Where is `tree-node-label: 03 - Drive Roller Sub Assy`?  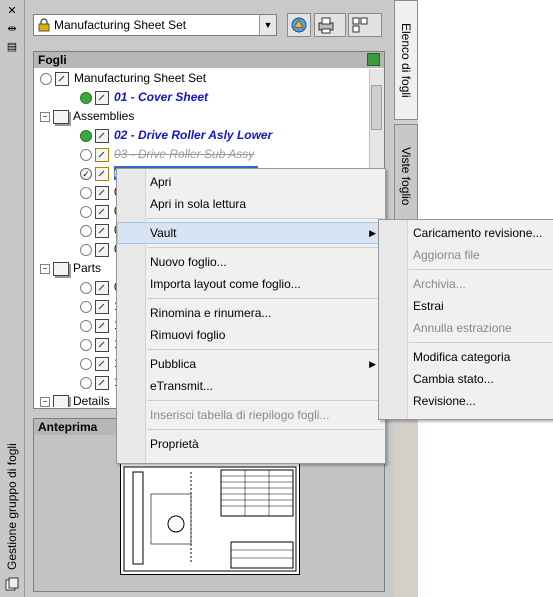 tree-node-label: 03 - Drive Roller Sub Assy is located at coordinates (184, 154).